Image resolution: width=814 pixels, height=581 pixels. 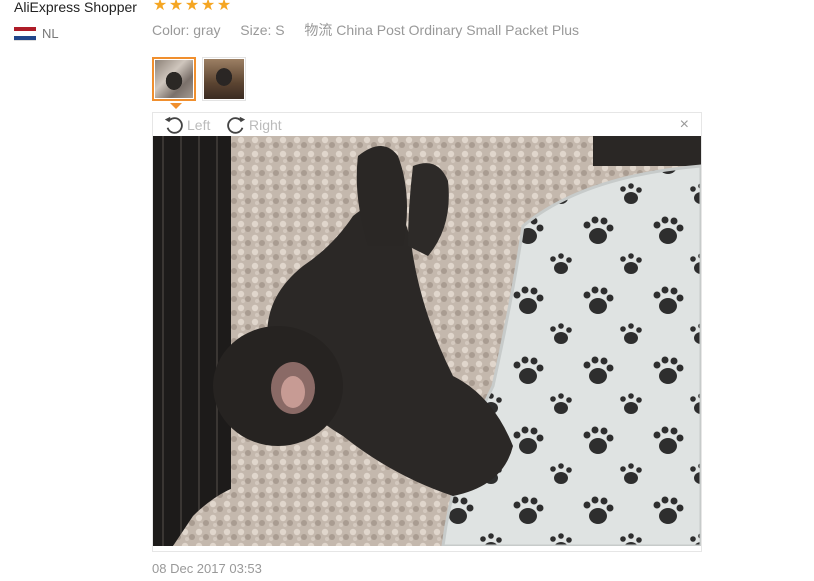 I want to click on rotate-right-icon, so click(x=236, y=125).